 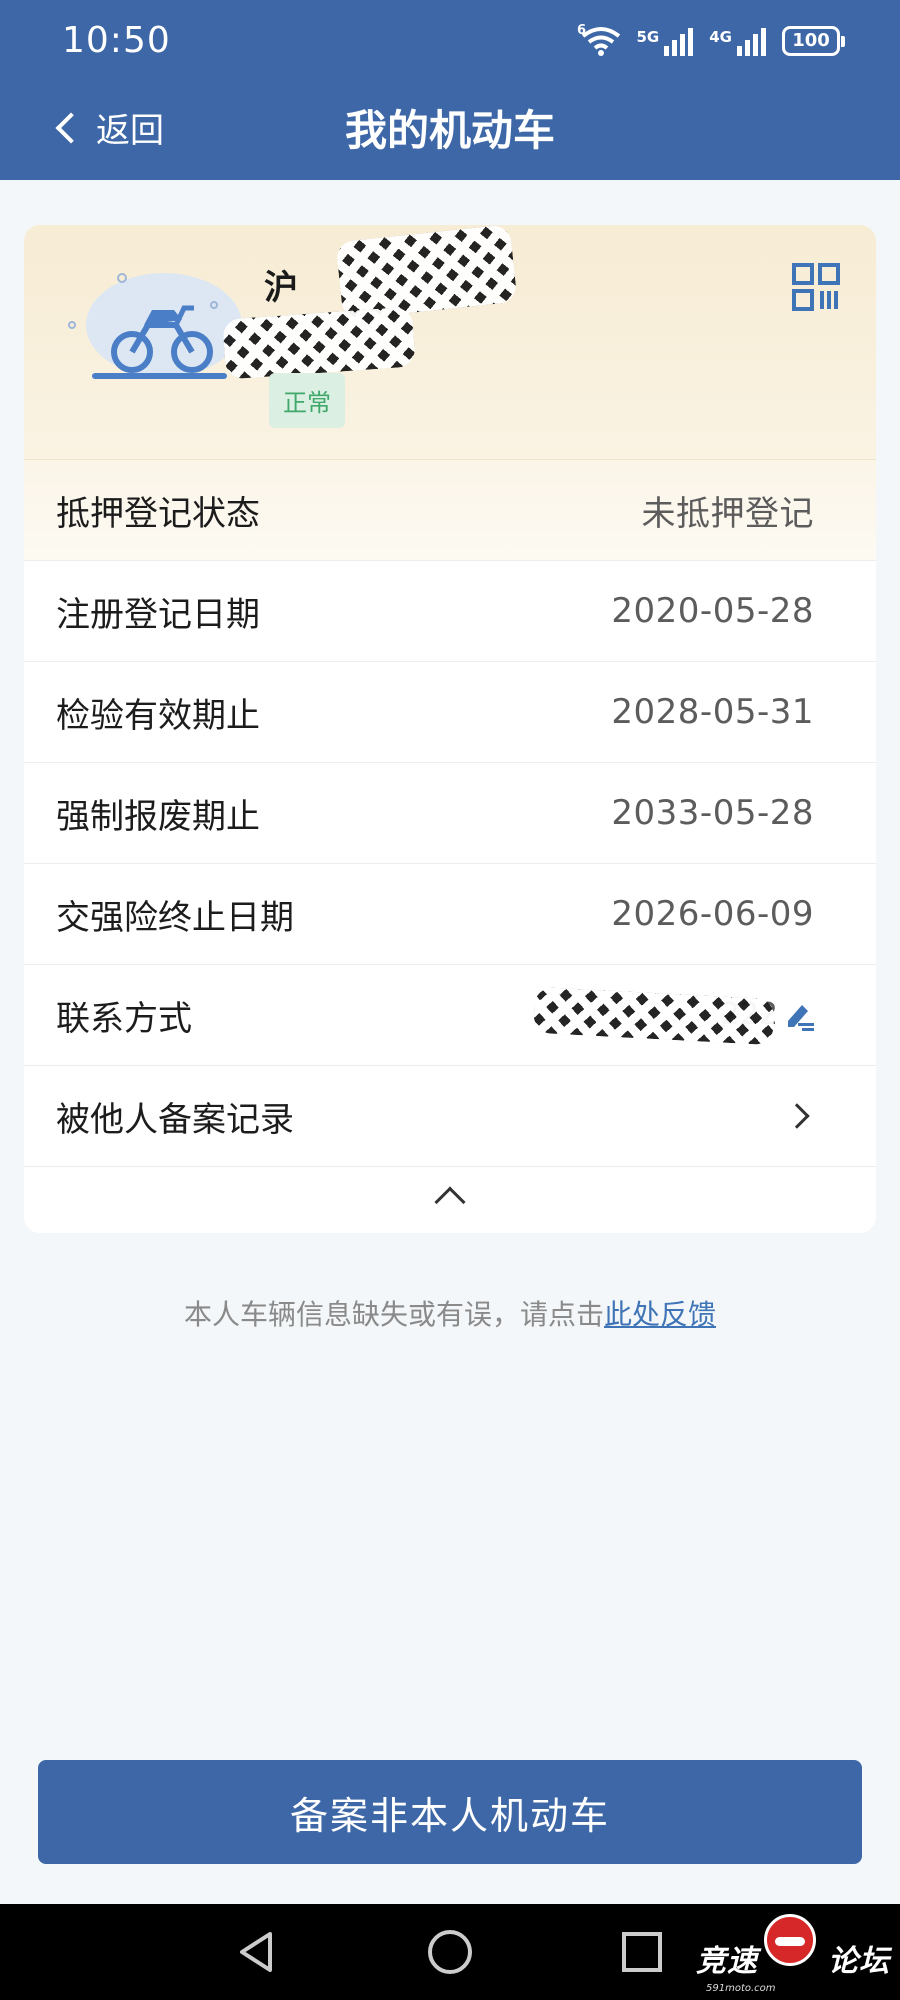 What do you see at coordinates (450, 342) in the screenshot?
I see `vehicle-summary: 沪 正常` at bounding box center [450, 342].